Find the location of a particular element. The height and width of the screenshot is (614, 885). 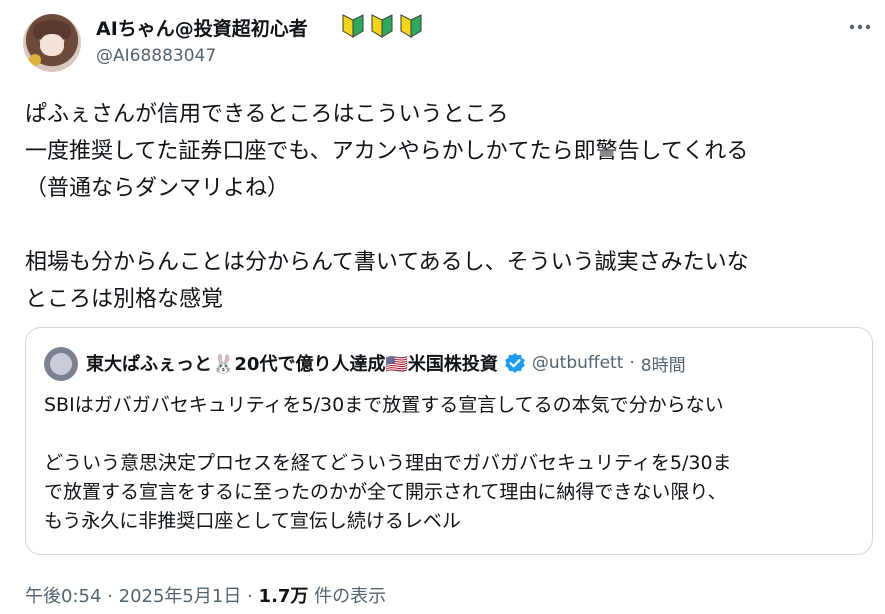

tweet-line is located at coordinates (450, 225).